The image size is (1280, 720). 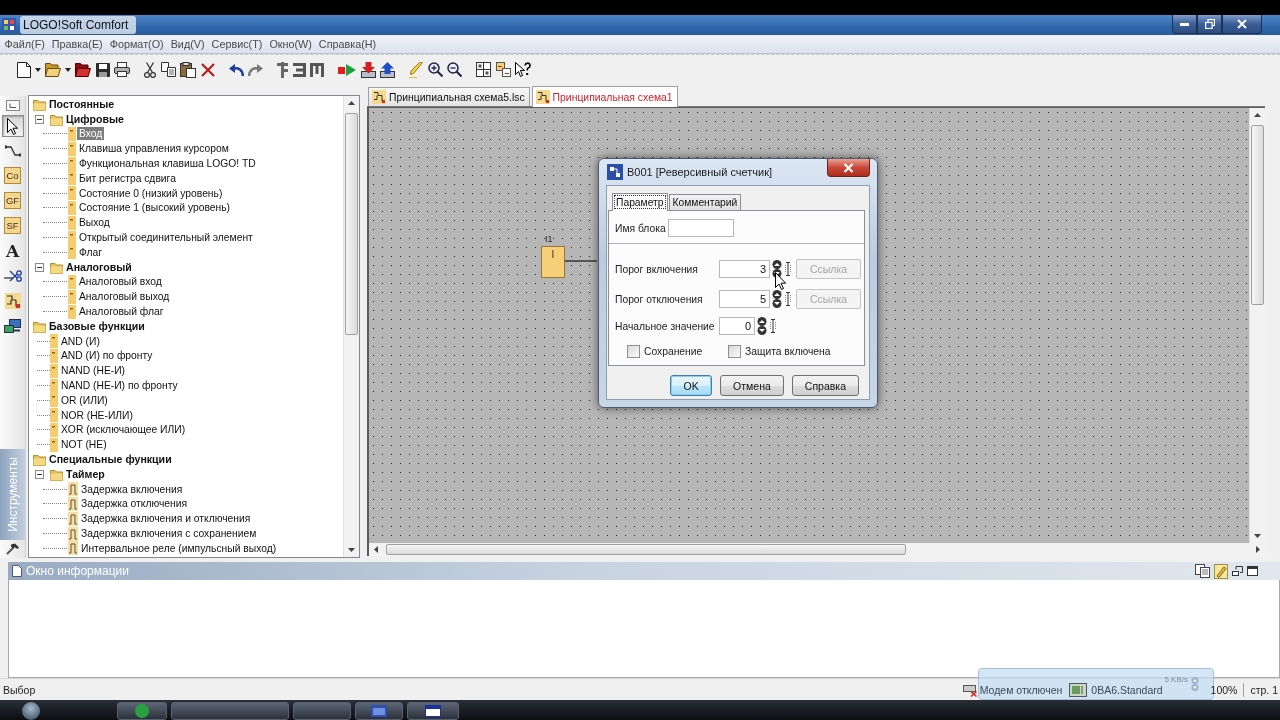 I want to click on taskbar-button, so click(x=433, y=711).